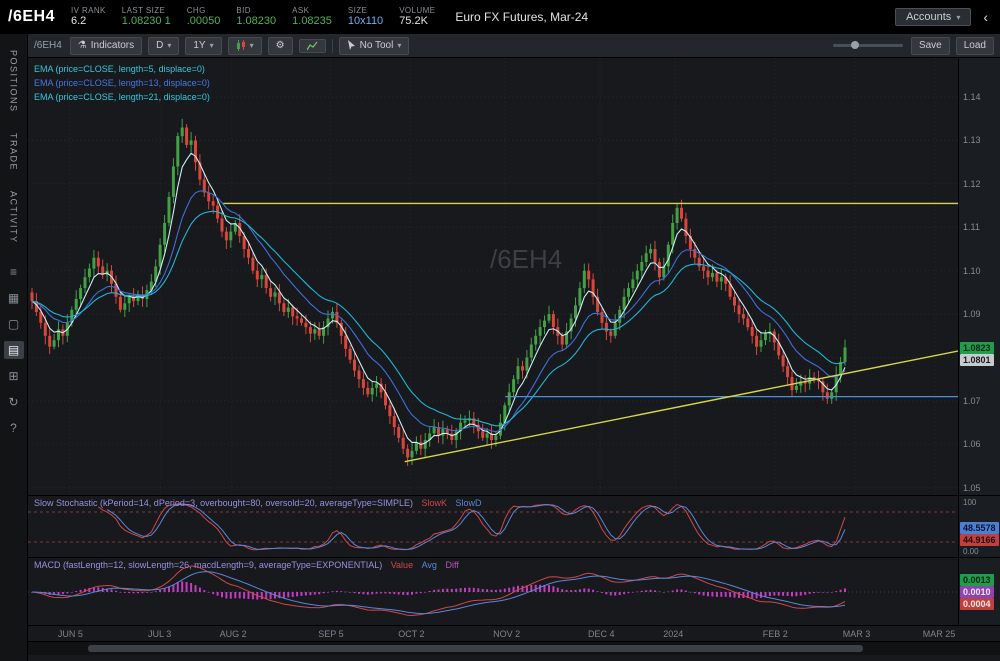 The height and width of the screenshot is (661, 1000). I want to click on field-bid: Bid 1.08230, so click(256, 16).